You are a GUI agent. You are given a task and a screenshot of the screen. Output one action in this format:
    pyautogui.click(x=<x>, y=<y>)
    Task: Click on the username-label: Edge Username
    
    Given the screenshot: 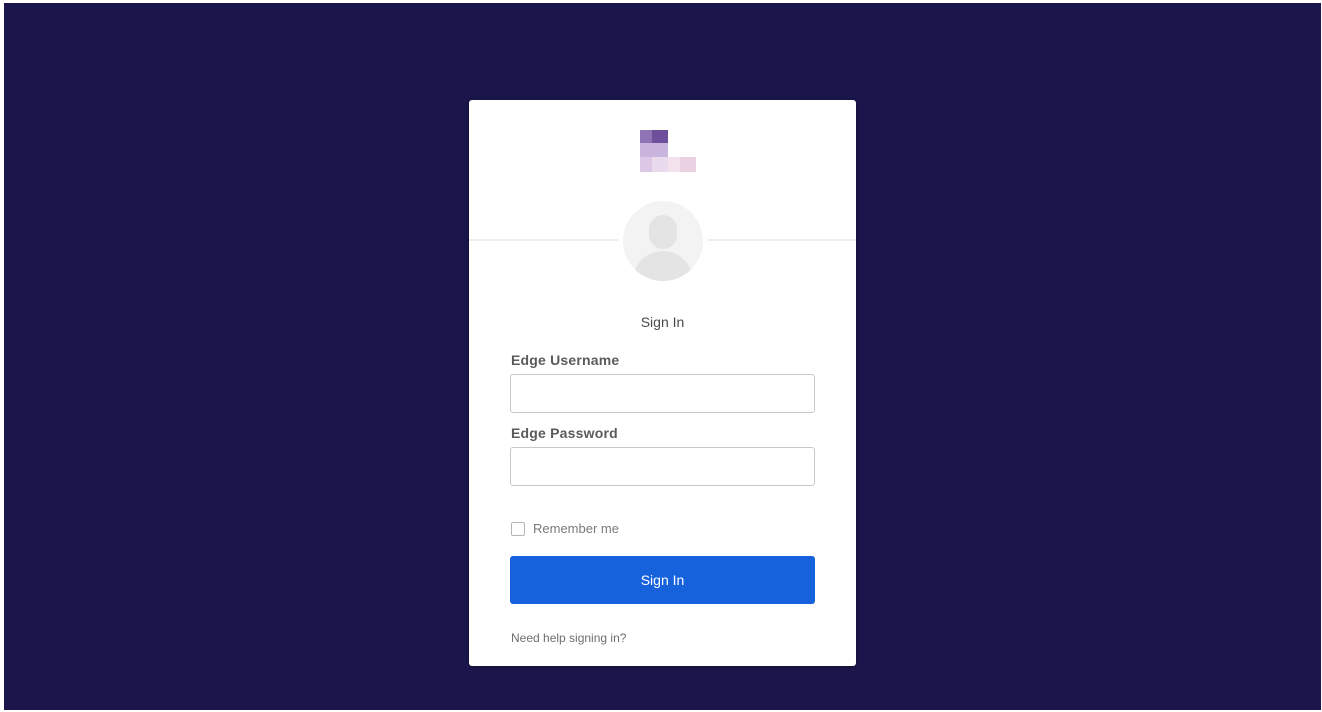 What is the action you would take?
    pyautogui.click(x=565, y=360)
    